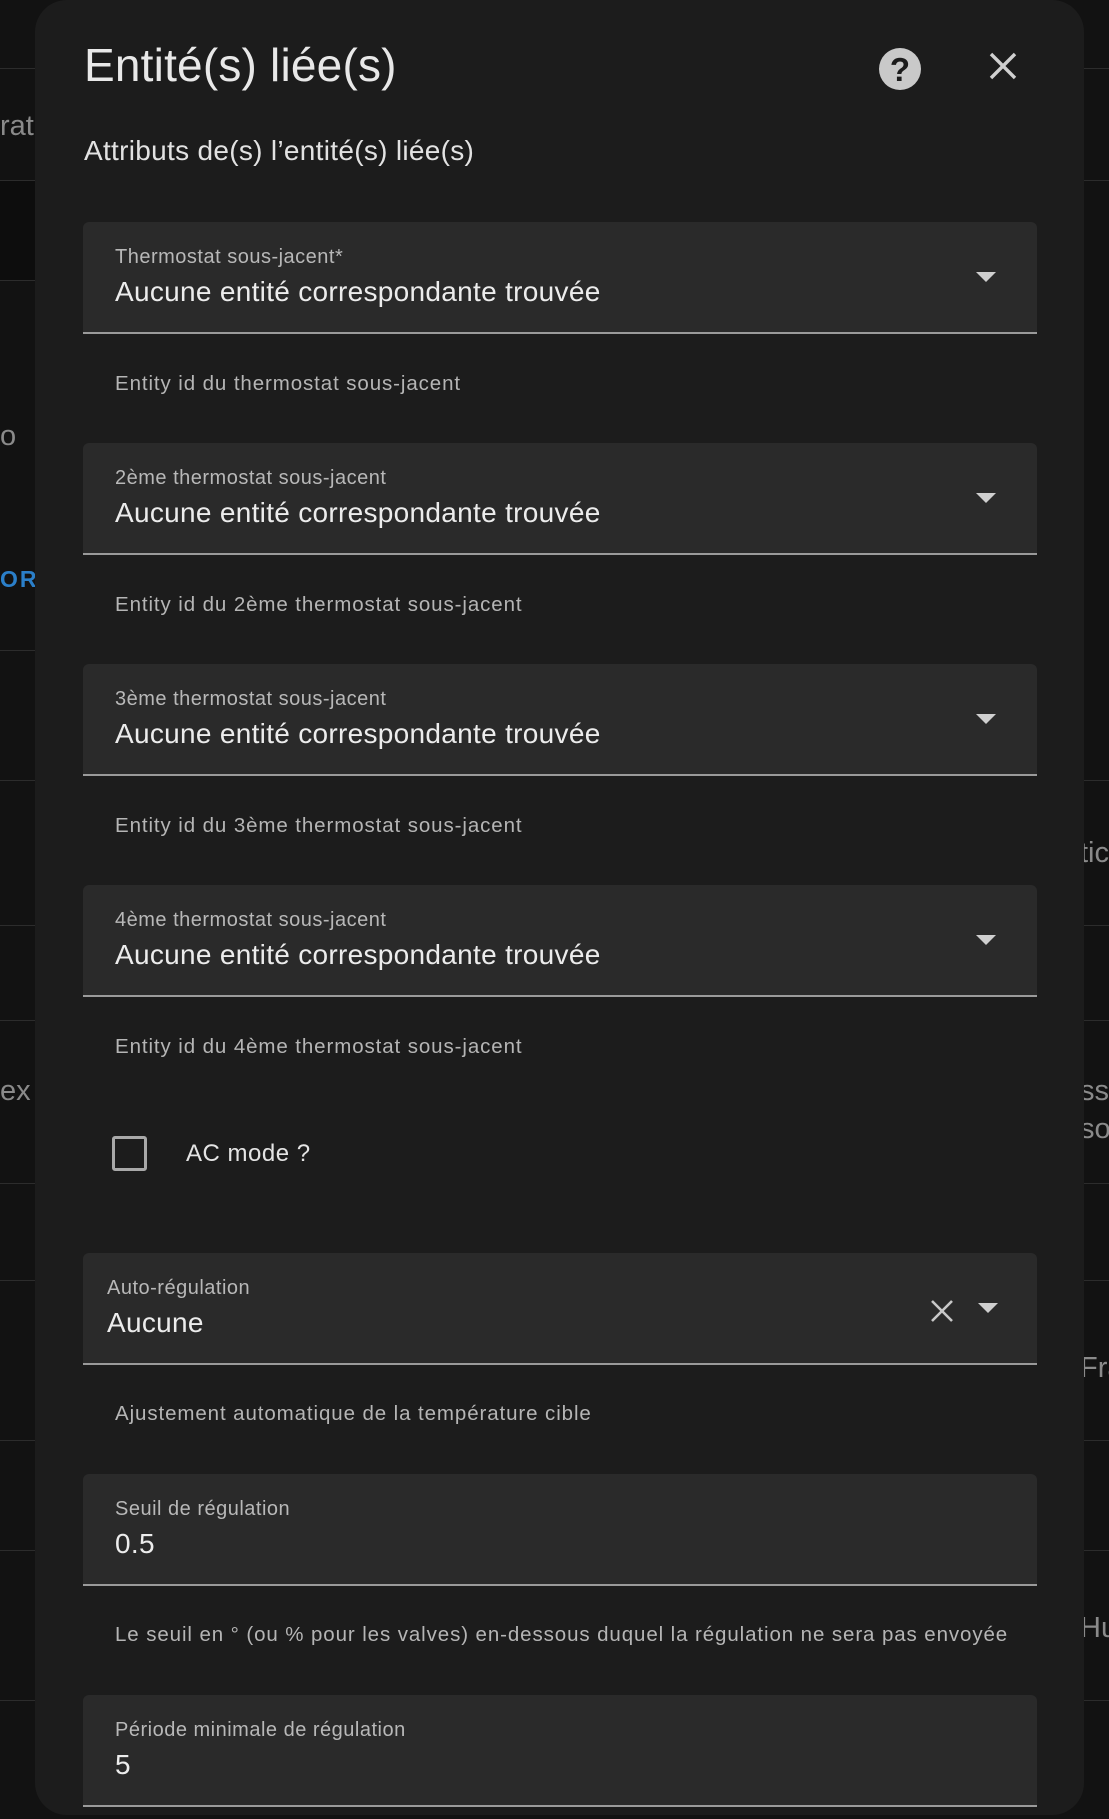 This screenshot has height=1819, width=1109. Describe the element at coordinates (1003, 66) in the screenshot. I see `close-icon` at that location.